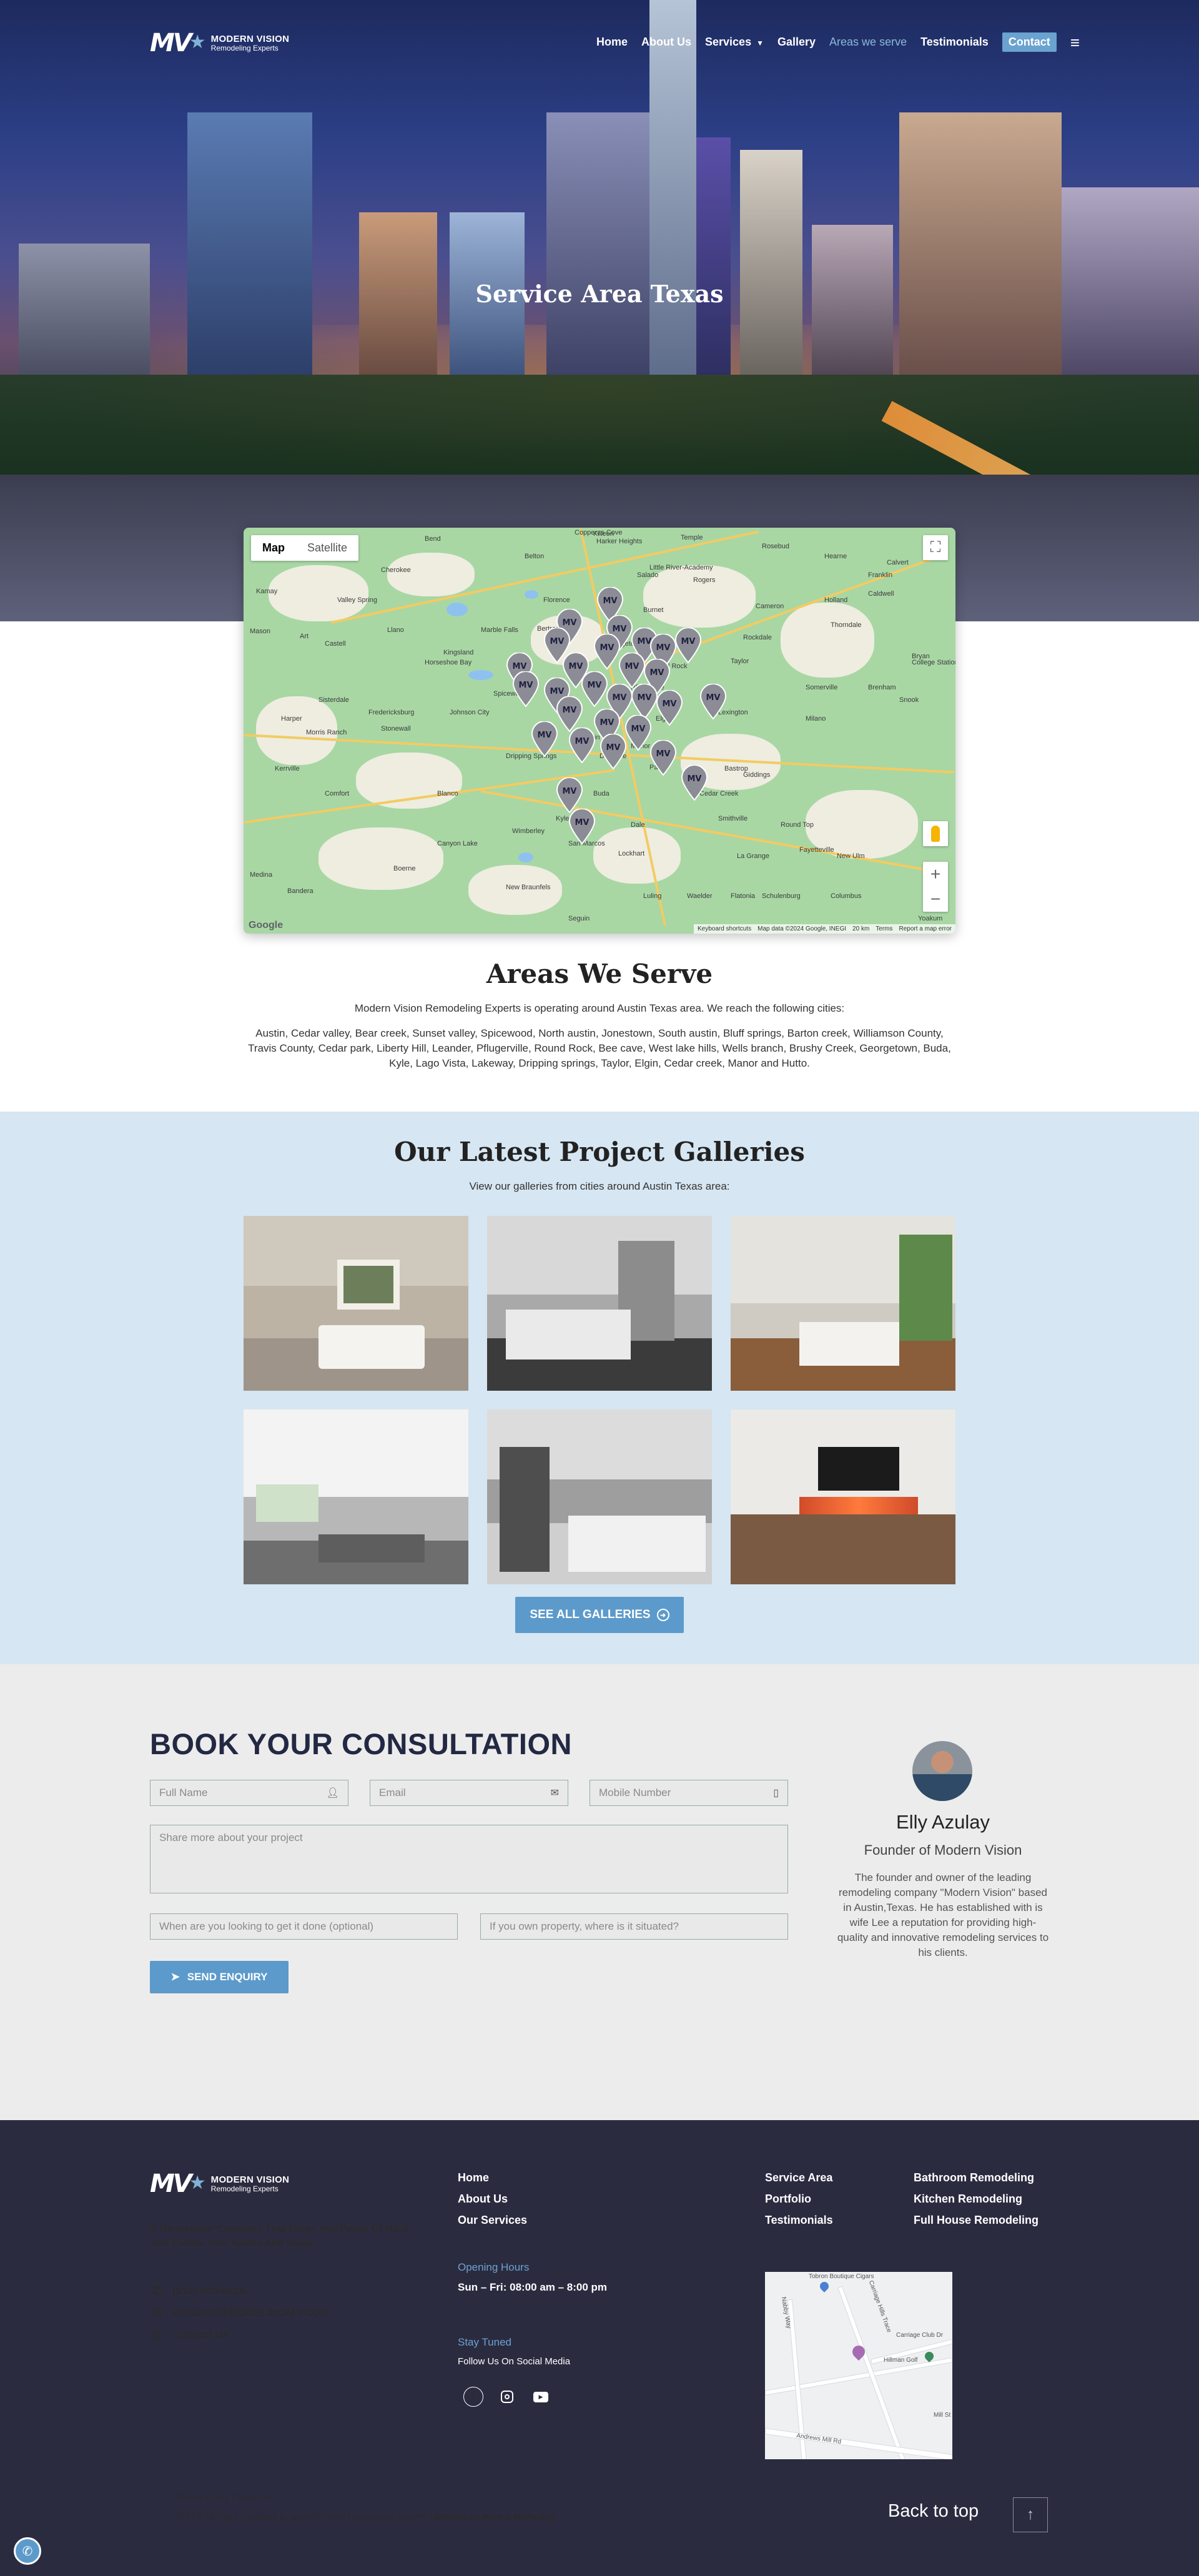 The height and width of the screenshot is (2576, 1199). Describe the element at coordinates (757, 775) in the screenshot. I see `map-town-label: Giddings` at that location.